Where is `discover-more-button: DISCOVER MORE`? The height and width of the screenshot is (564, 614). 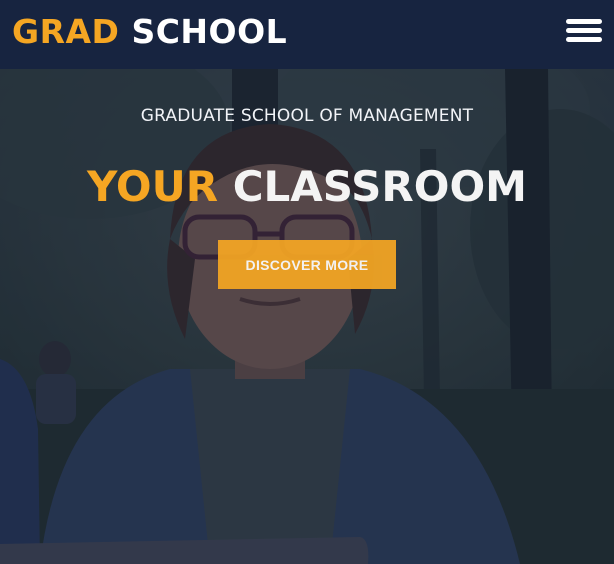
discover-more-button: DISCOVER MORE is located at coordinates (307, 264).